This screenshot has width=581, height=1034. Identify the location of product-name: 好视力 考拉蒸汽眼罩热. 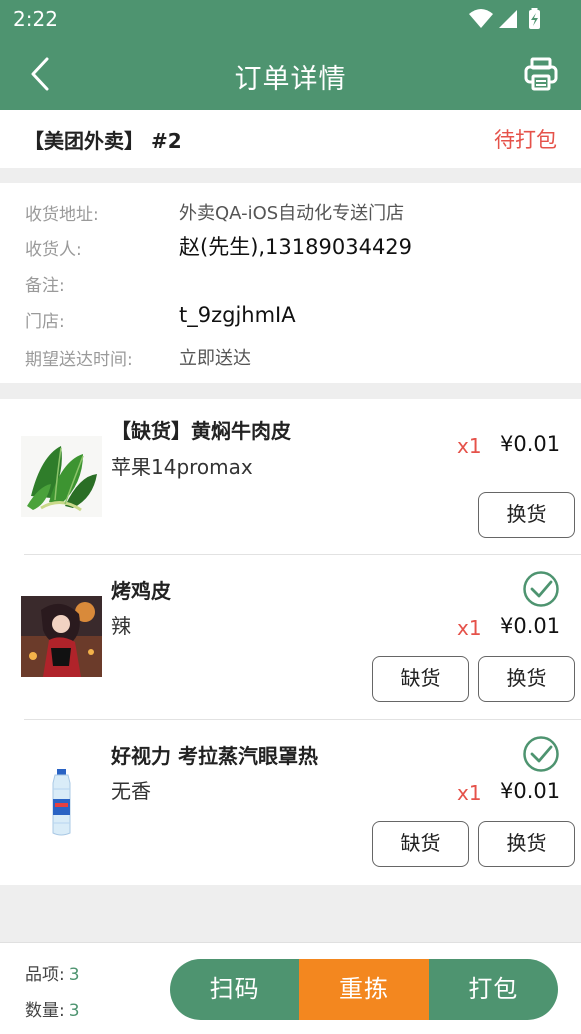
(214, 756).